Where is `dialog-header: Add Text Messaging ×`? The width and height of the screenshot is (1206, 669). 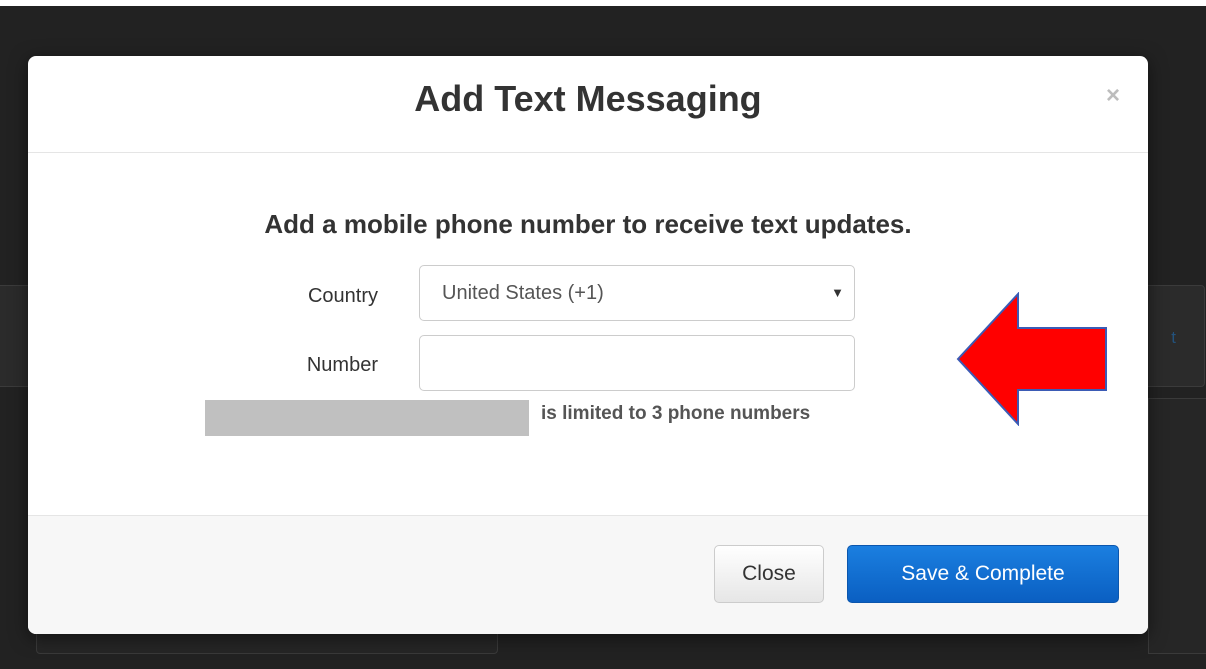 dialog-header: Add Text Messaging × is located at coordinates (588, 104).